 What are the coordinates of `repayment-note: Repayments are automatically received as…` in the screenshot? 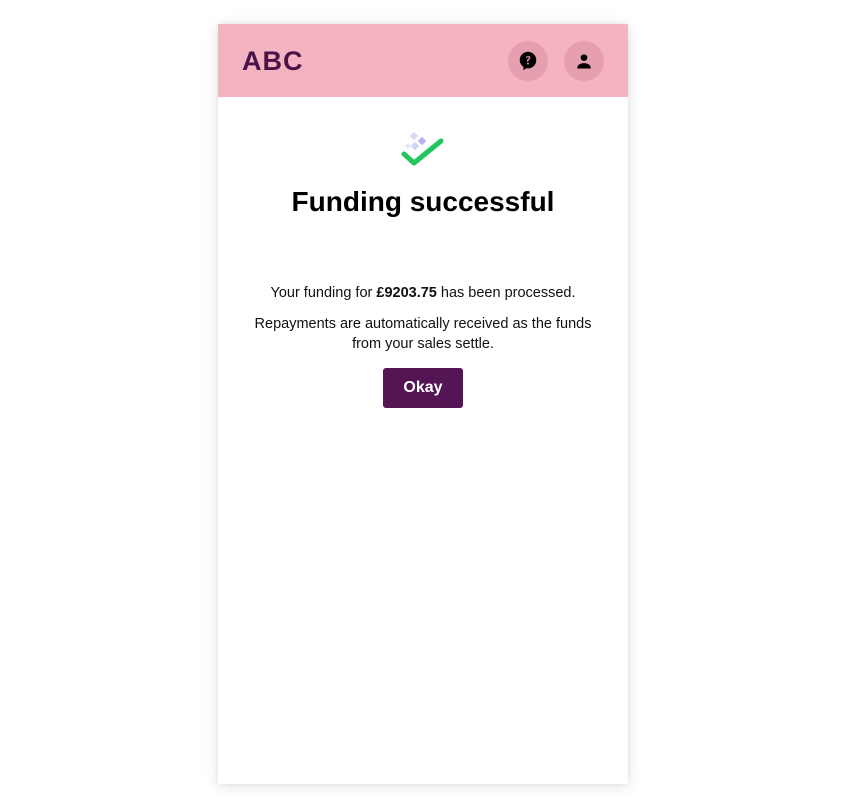 It's located at (423, 334).